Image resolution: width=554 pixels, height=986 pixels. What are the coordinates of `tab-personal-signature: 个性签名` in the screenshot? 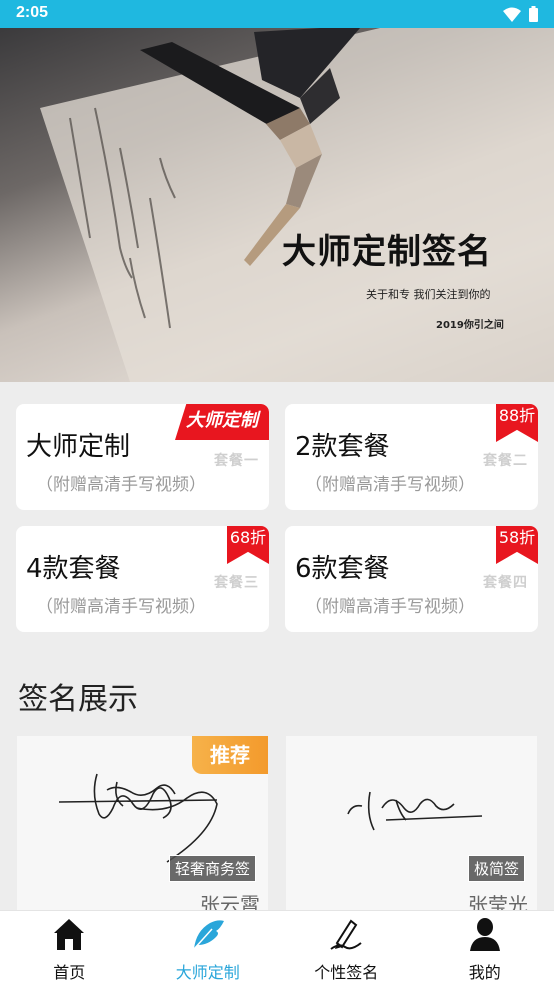 It's located at (346, 948).